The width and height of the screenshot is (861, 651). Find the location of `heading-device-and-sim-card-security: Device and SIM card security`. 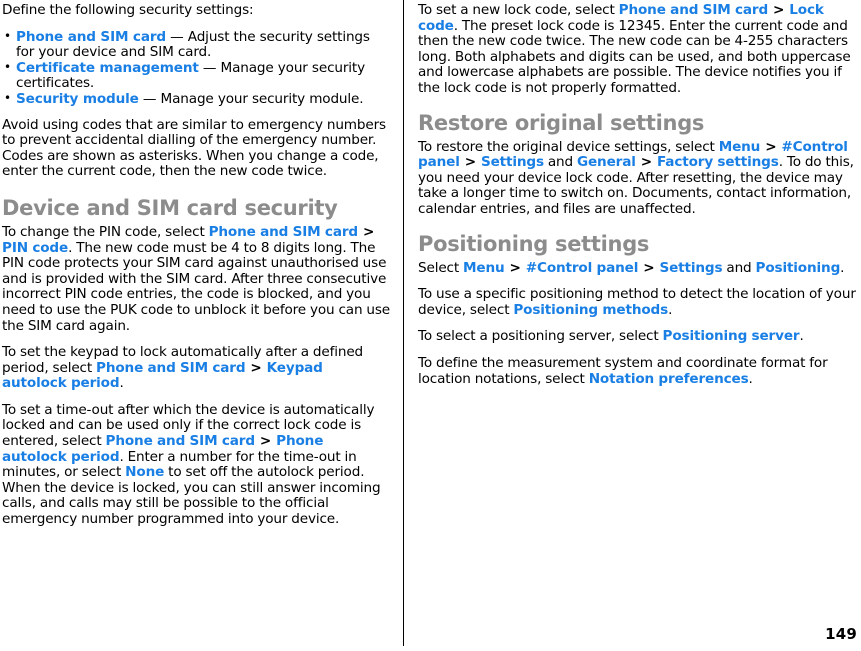

heading-device-and-sim-card-security: Device and SIM card security is located at coordinates (170, 207).